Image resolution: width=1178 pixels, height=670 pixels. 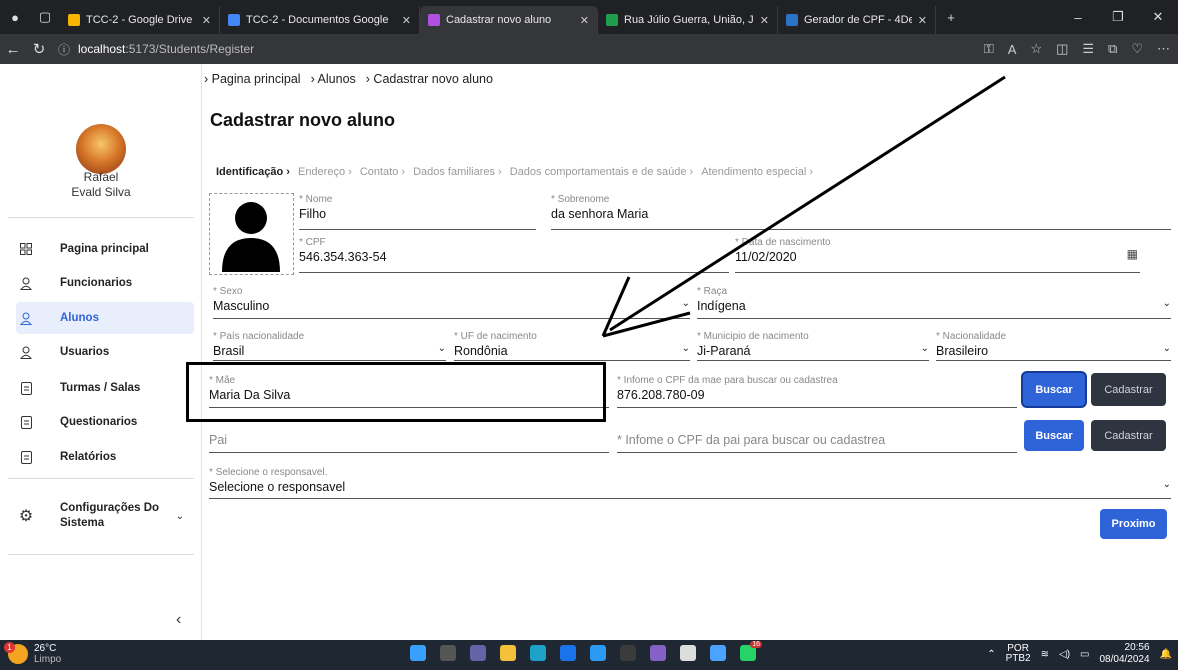 What do you see at coordinates (718, 653) in the screenshot?
I see `app-icon` at bounding box center [718, 653].